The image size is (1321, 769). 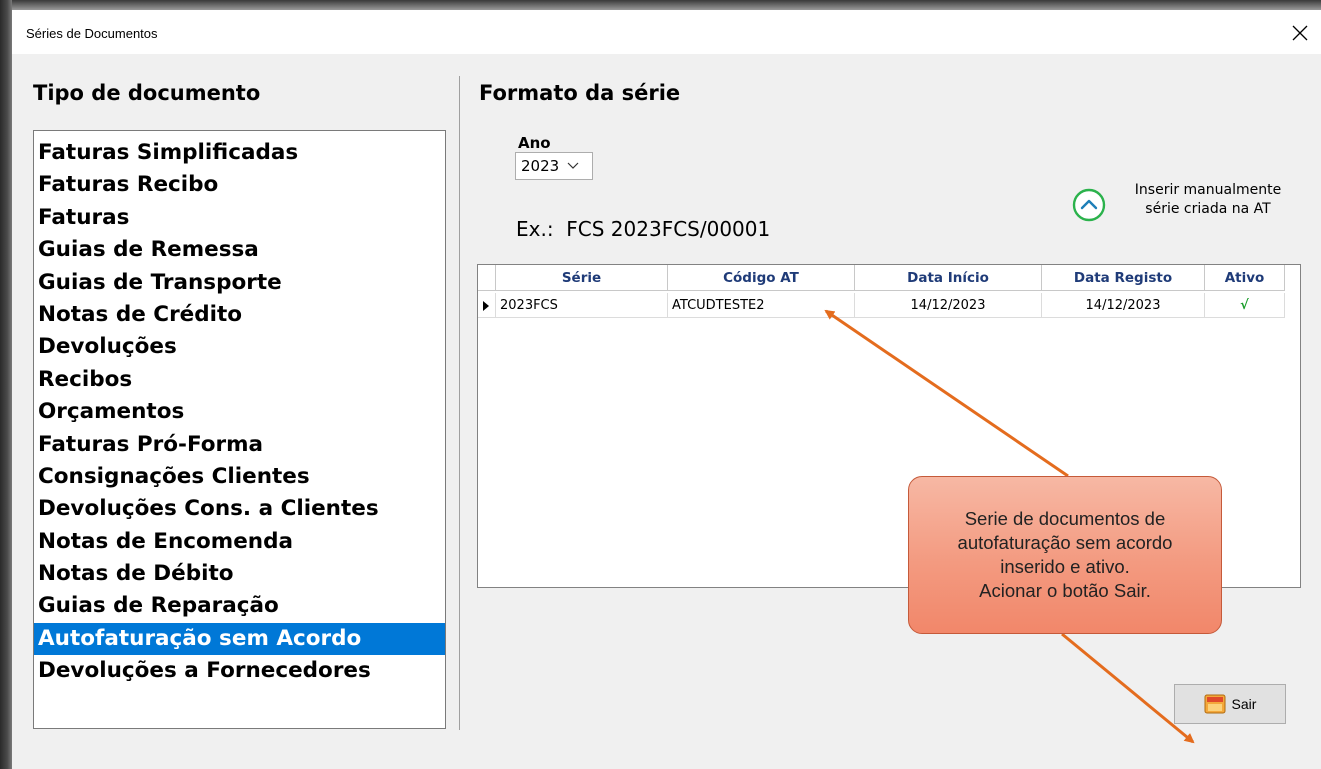 What do you see at coordinates (761, 278) in the screenshot?
I see `column-header-codigo-at: Código AT` at bounding box center [761, 278].